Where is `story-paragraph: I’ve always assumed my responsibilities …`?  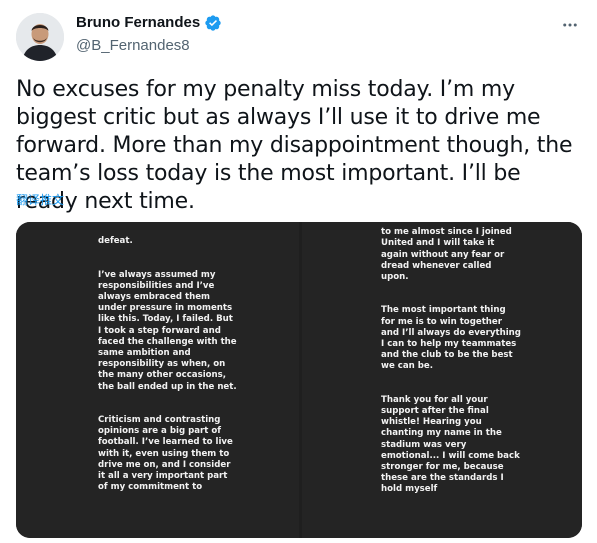
story-paragraph: I’ve always assumed my responsibilities … is located at coordinates (167, 330).